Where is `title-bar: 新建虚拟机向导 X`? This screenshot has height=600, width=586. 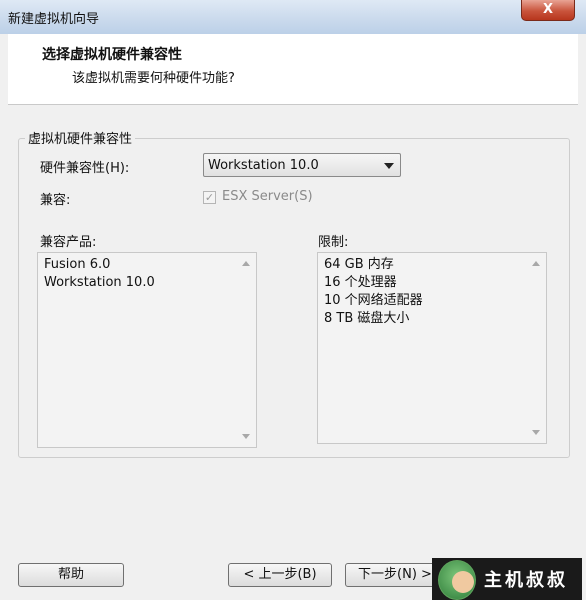 title-bar: 新建虚拟机向导 X is located at coordinates (293, 17).